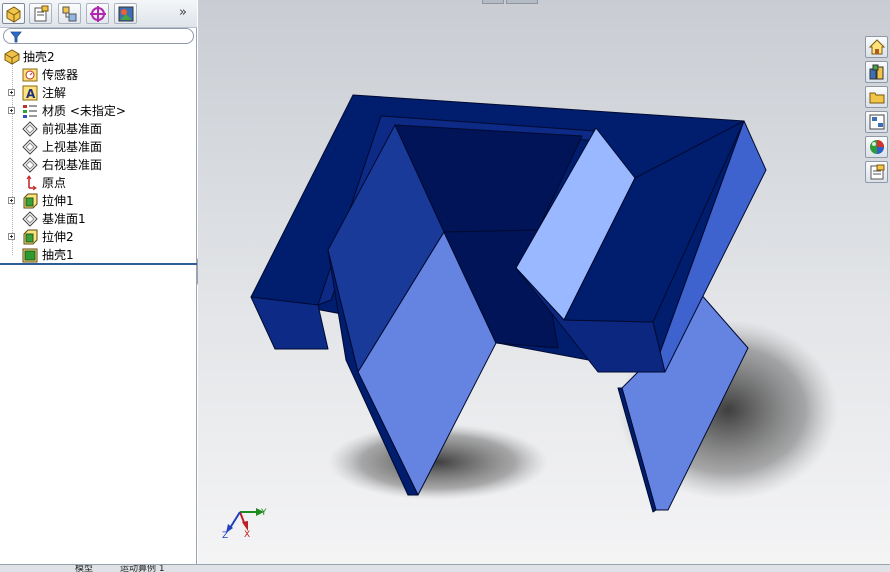 The height and width of the screenshot is (572, 890). I want to click on tab-property-manager, so click(40, 13).